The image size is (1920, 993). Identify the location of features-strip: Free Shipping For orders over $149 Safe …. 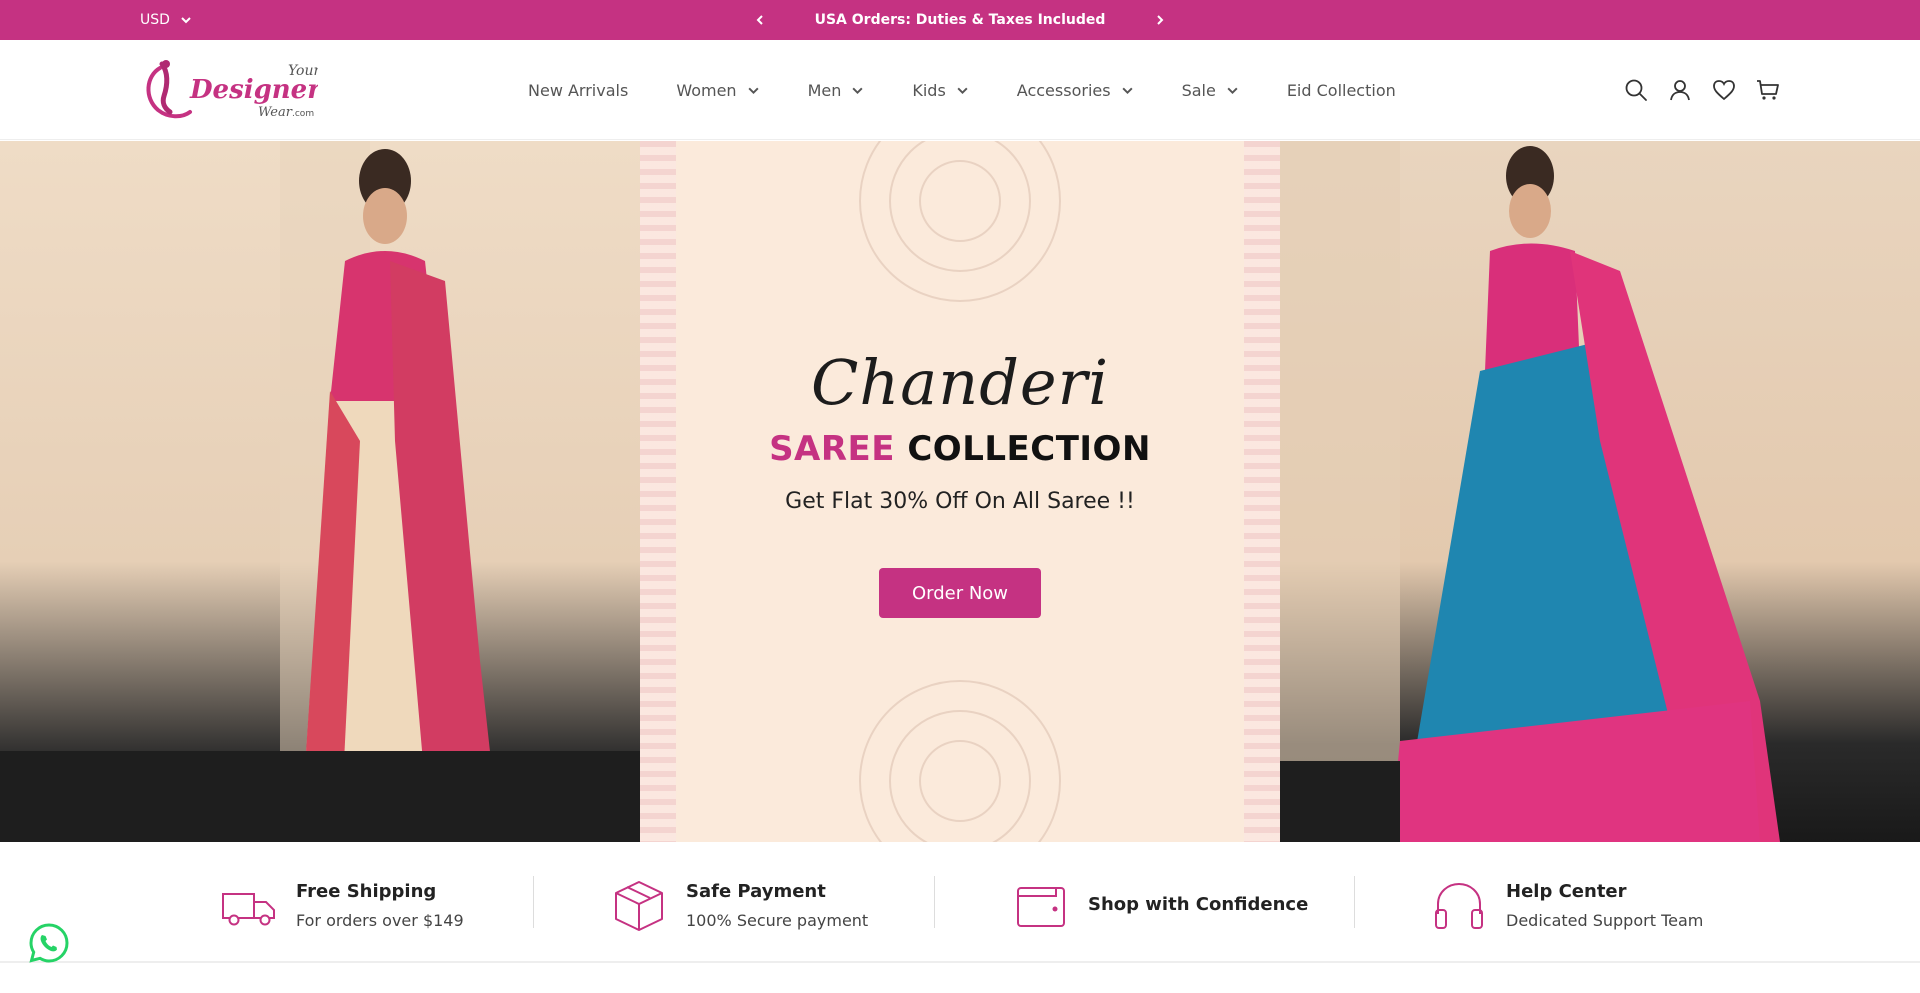
(960, 902).